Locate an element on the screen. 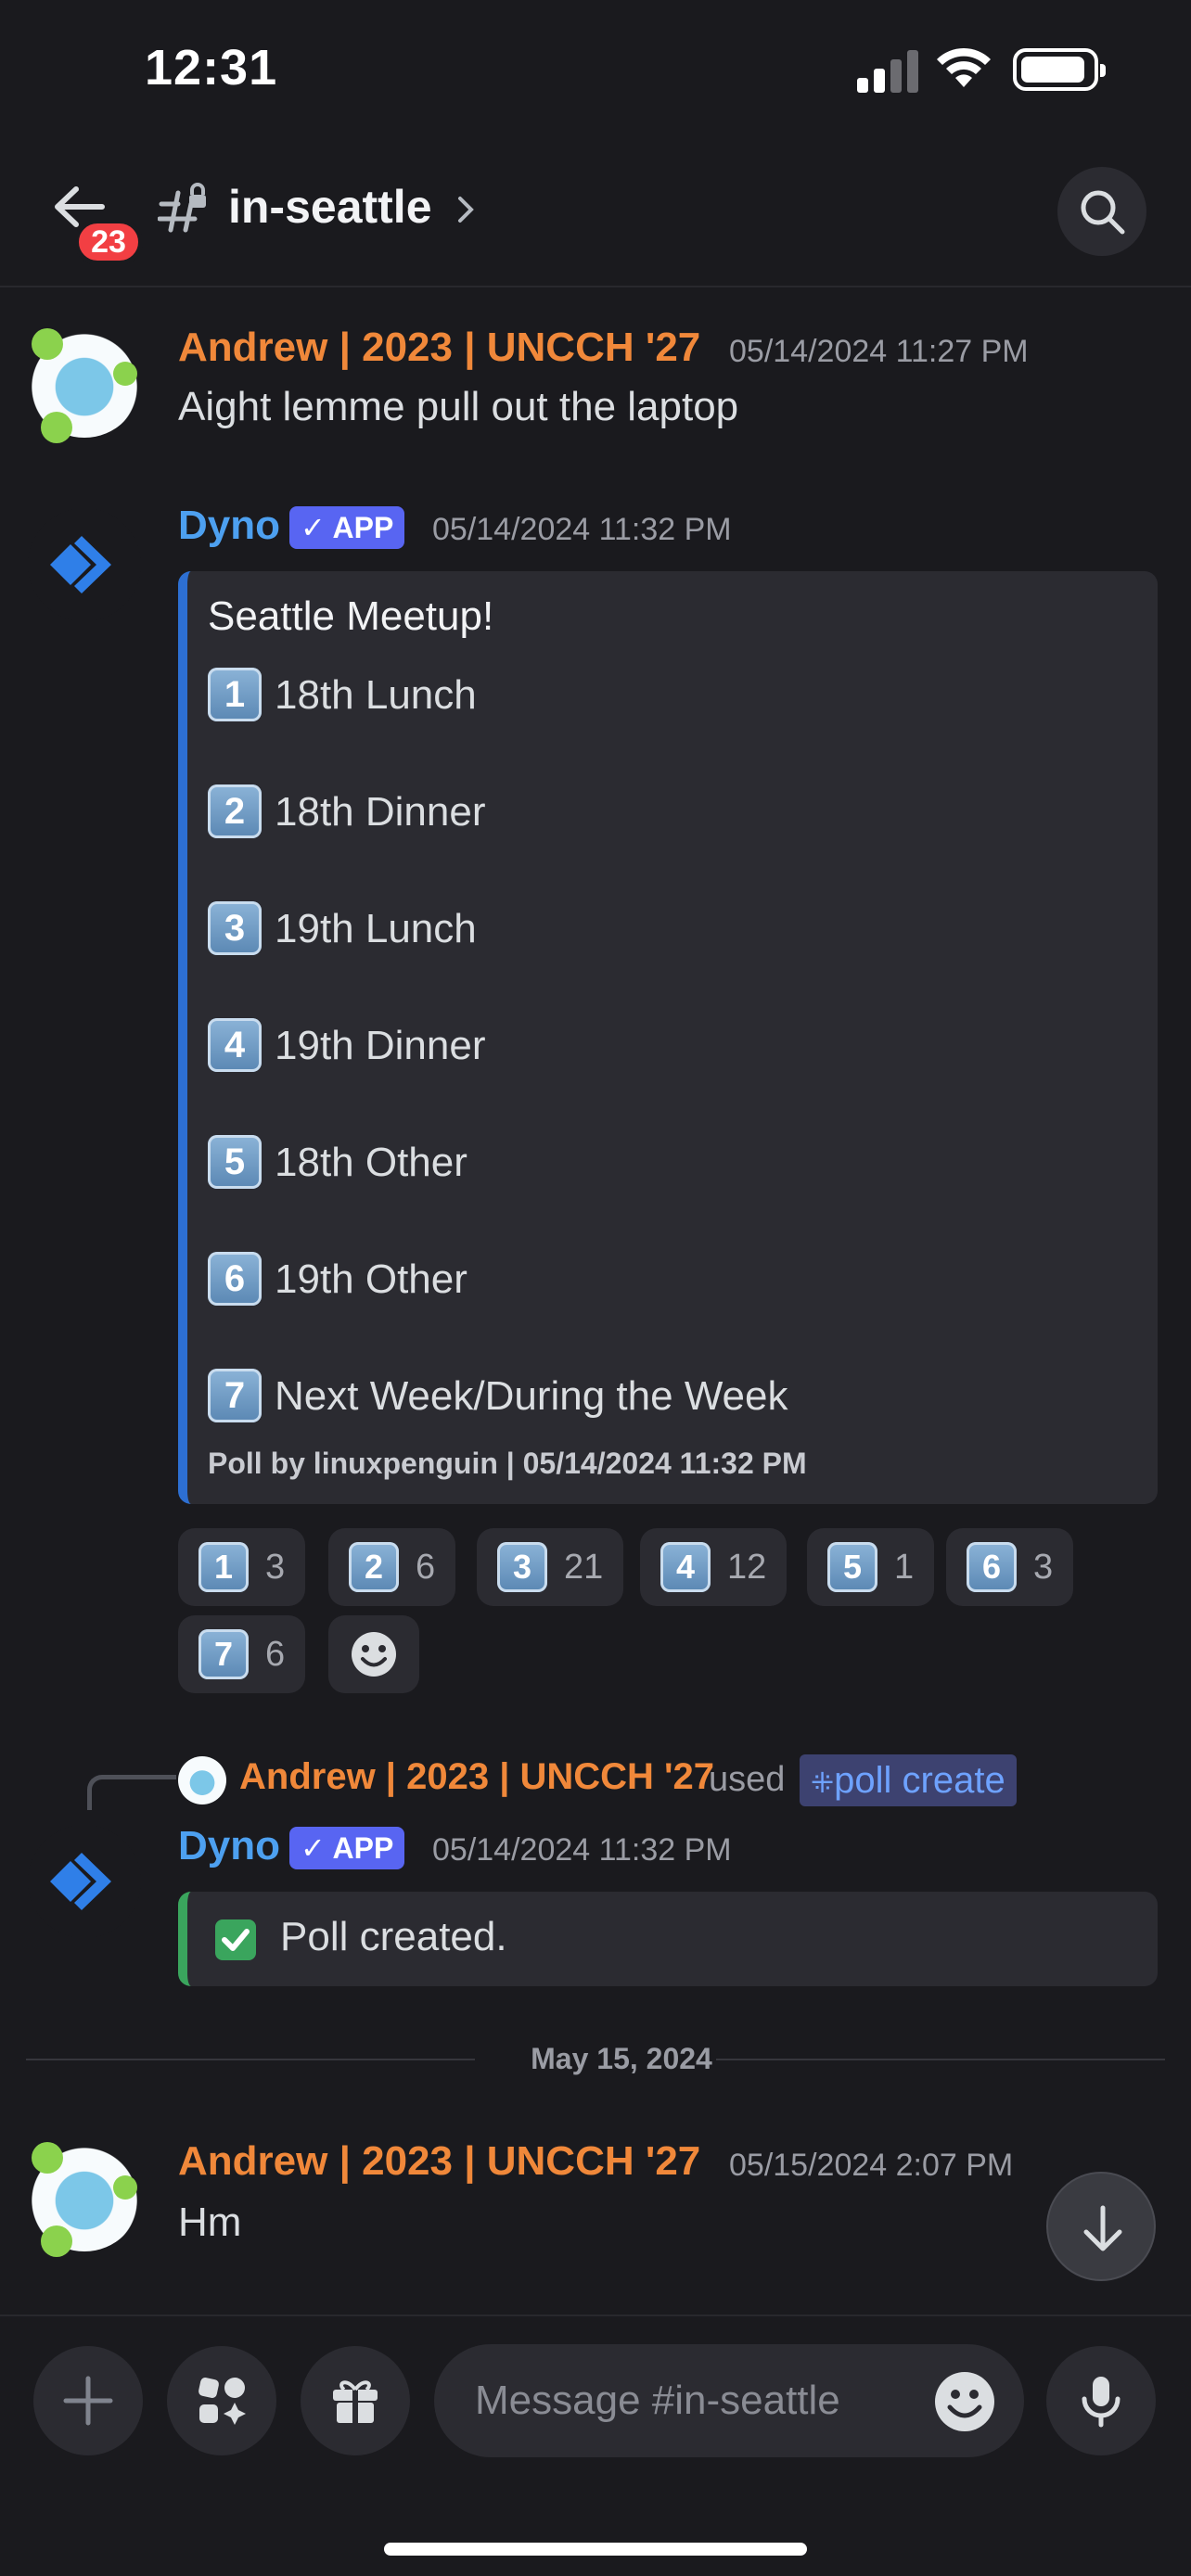  search-button is located at coordinates (1101, 212).